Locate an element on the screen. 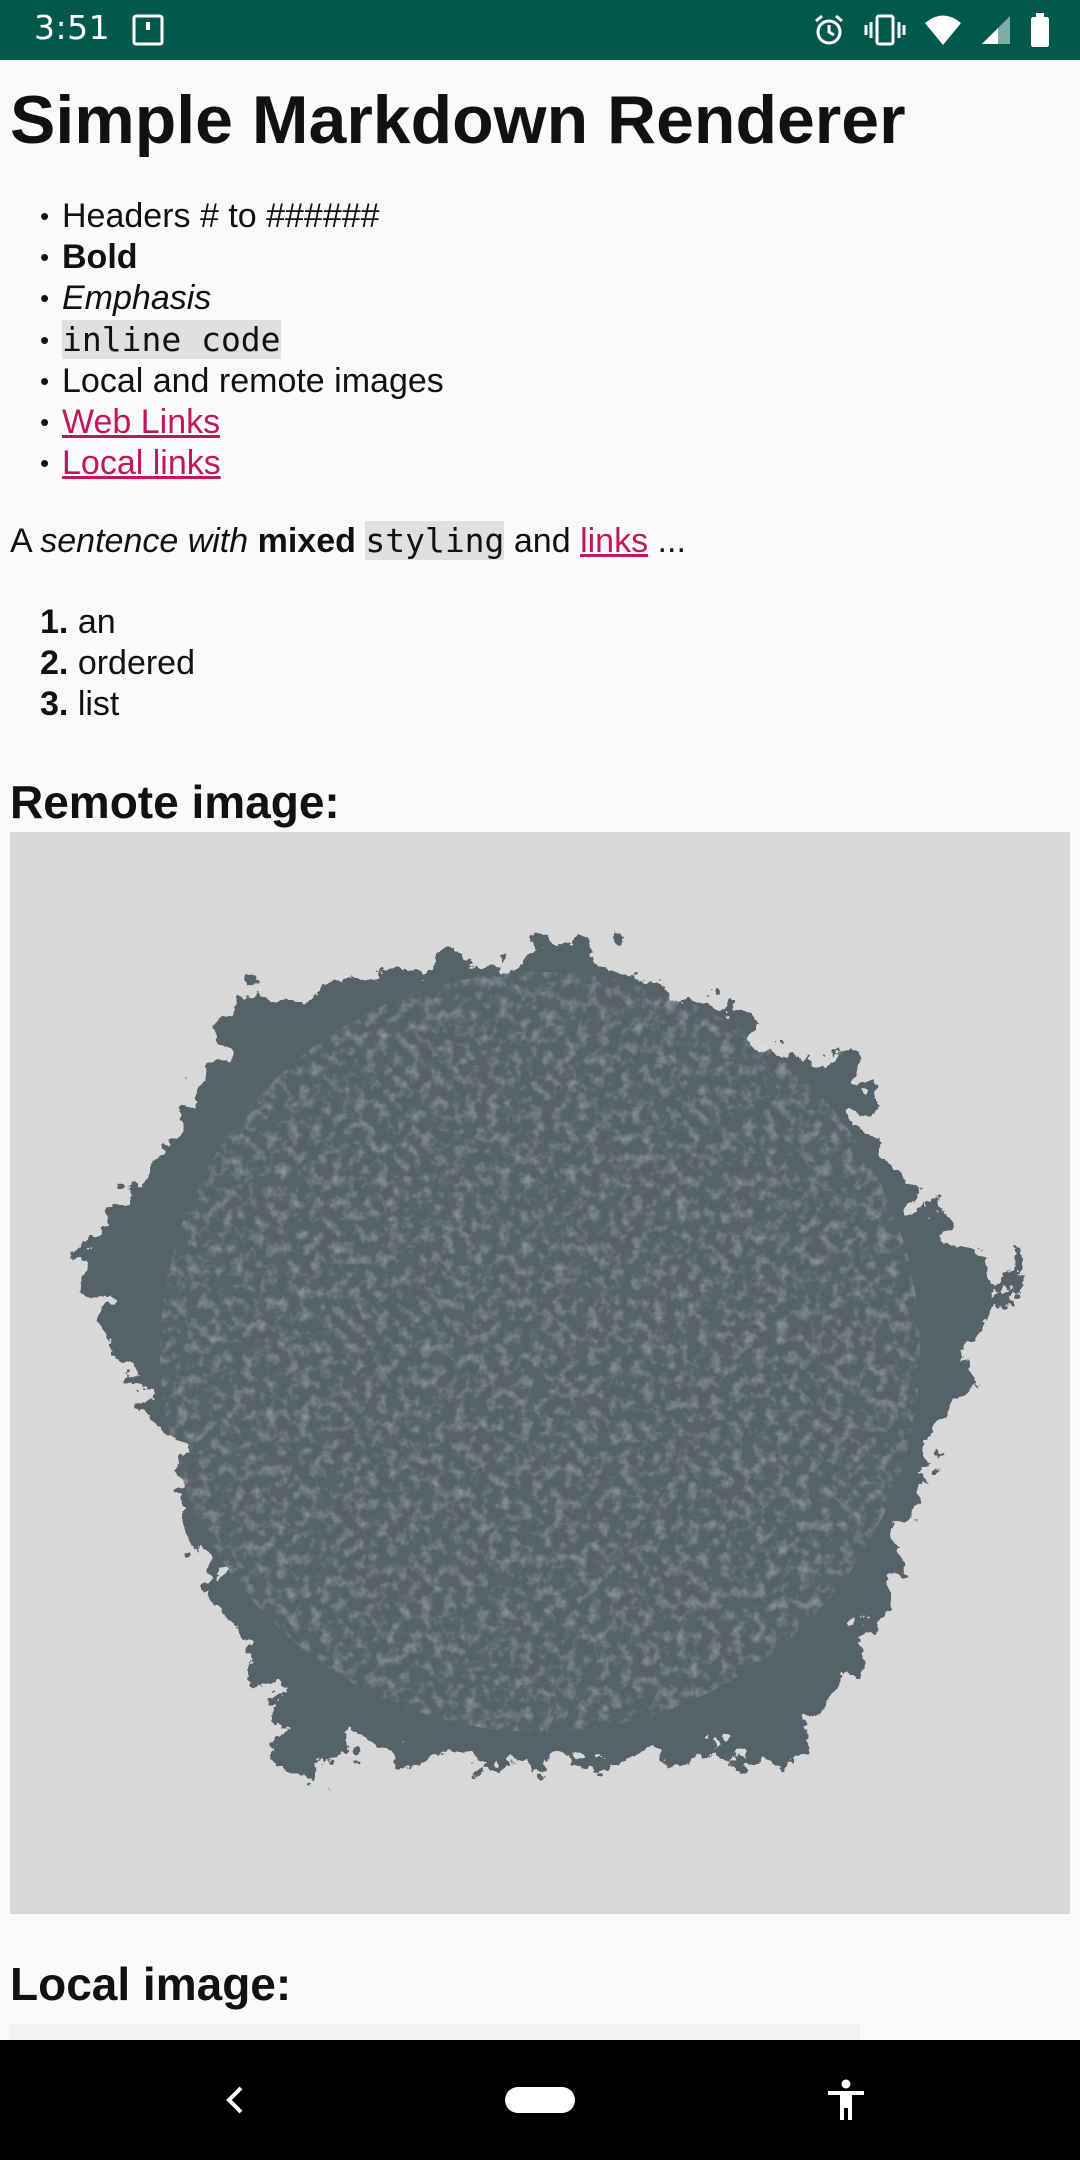 The width and height of the screenshot is (1080, 2160). sentence-and: and is located at coordinates (542, 541).